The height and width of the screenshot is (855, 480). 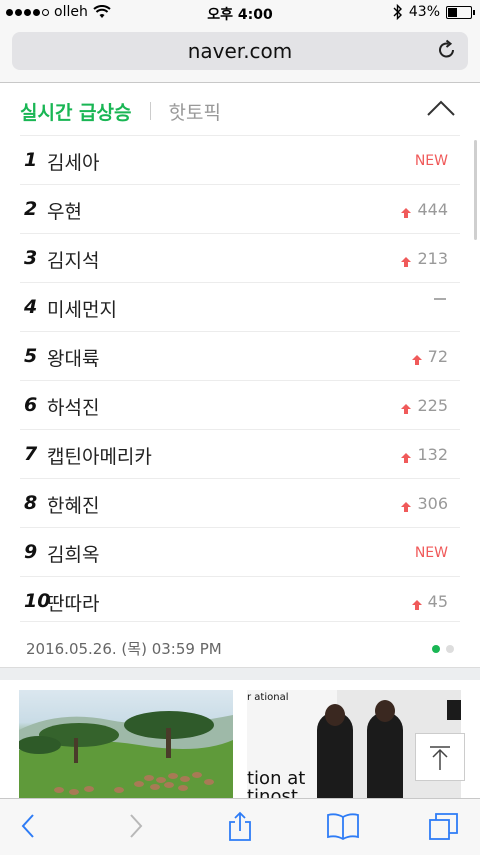 I want to click on logo-block, so click(x=454, y=710).